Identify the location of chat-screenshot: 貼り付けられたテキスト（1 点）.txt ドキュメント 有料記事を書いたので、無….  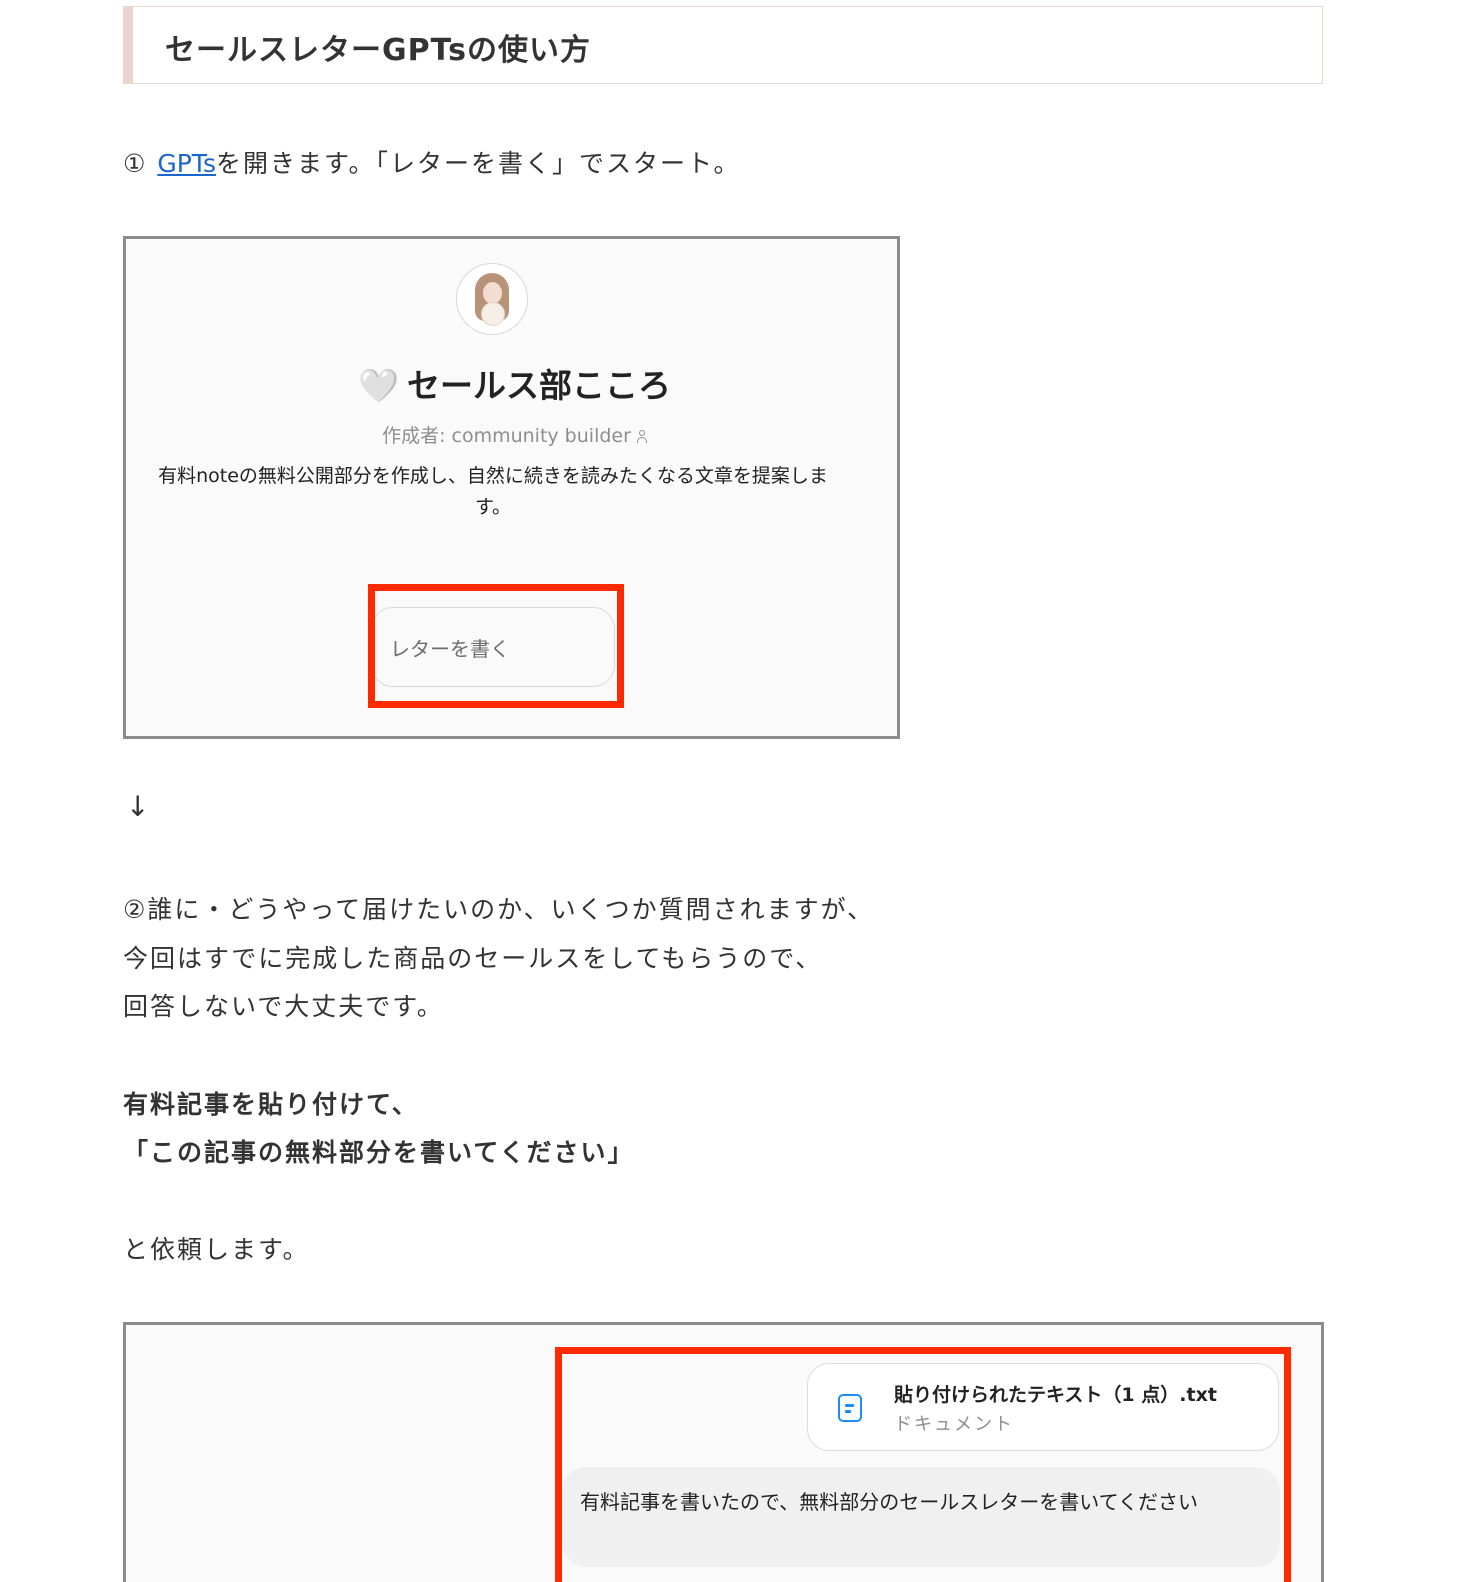
(723, 1452).